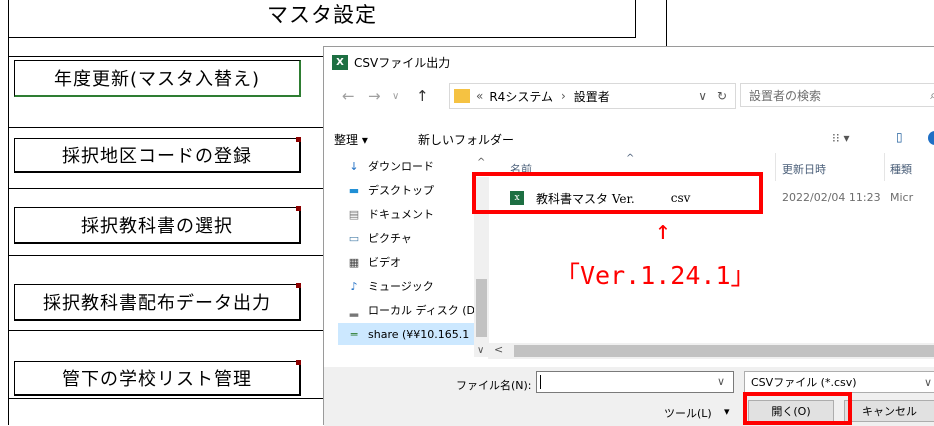  Describe the element at coordinates (354, 214) in the screenshot. I see `document-icon: ▤` at that location.